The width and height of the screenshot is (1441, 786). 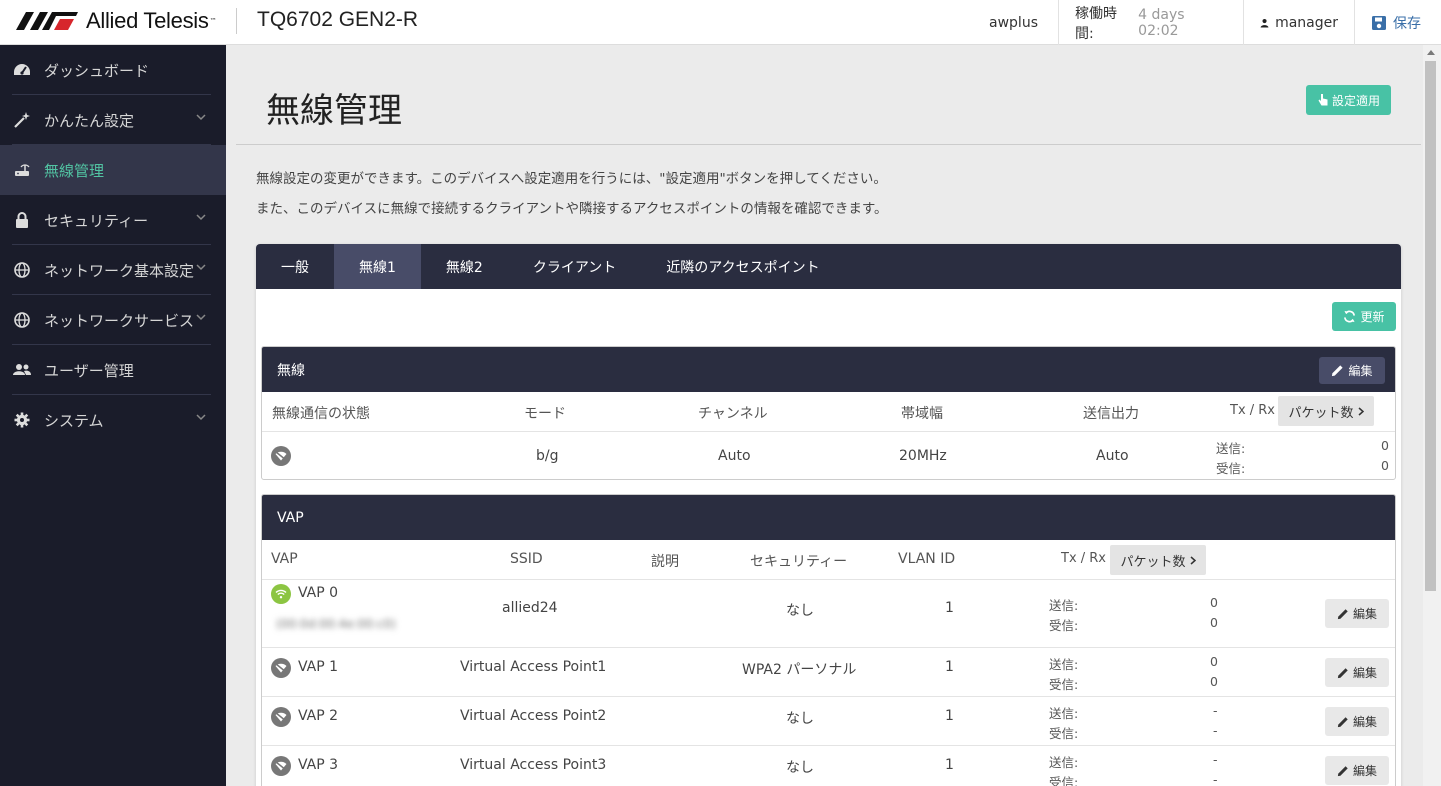 I want to click on radio-power: Auto, so click(x=1112, y=456).